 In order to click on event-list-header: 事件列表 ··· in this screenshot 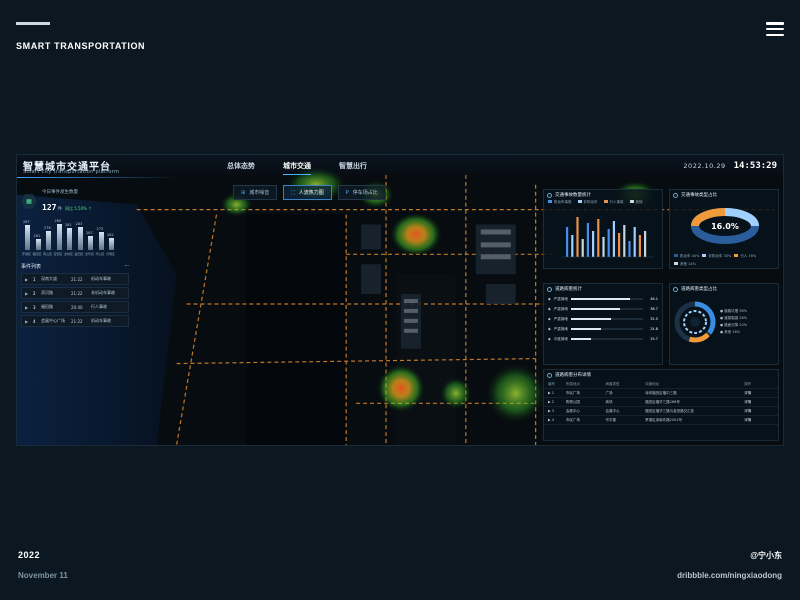, I will do `click(75, 266)`.